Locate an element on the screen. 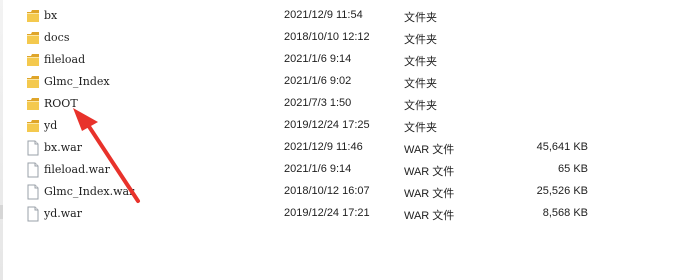 This screenshot has width=700, height=280. file-modified-date: 2019/12/24 17:21 is located at coordinates (327, 213).